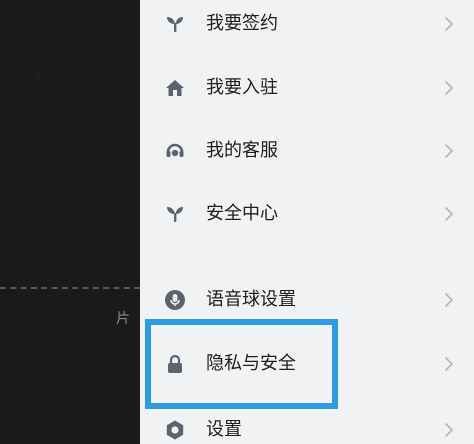  What do you see at coordinates (175, 430) in the screenshot?
I see `gear-icon` at bounding box center [175, 430].